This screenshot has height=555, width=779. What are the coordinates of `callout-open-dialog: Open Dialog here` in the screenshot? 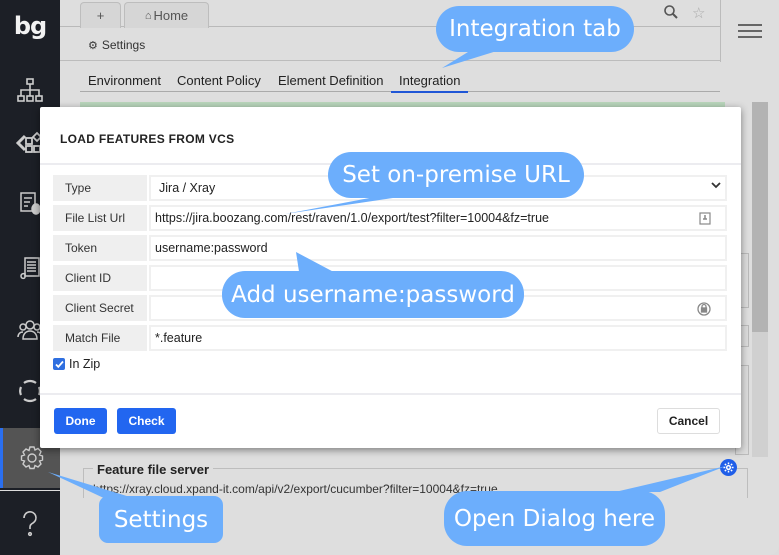 It's located at (554, 518).